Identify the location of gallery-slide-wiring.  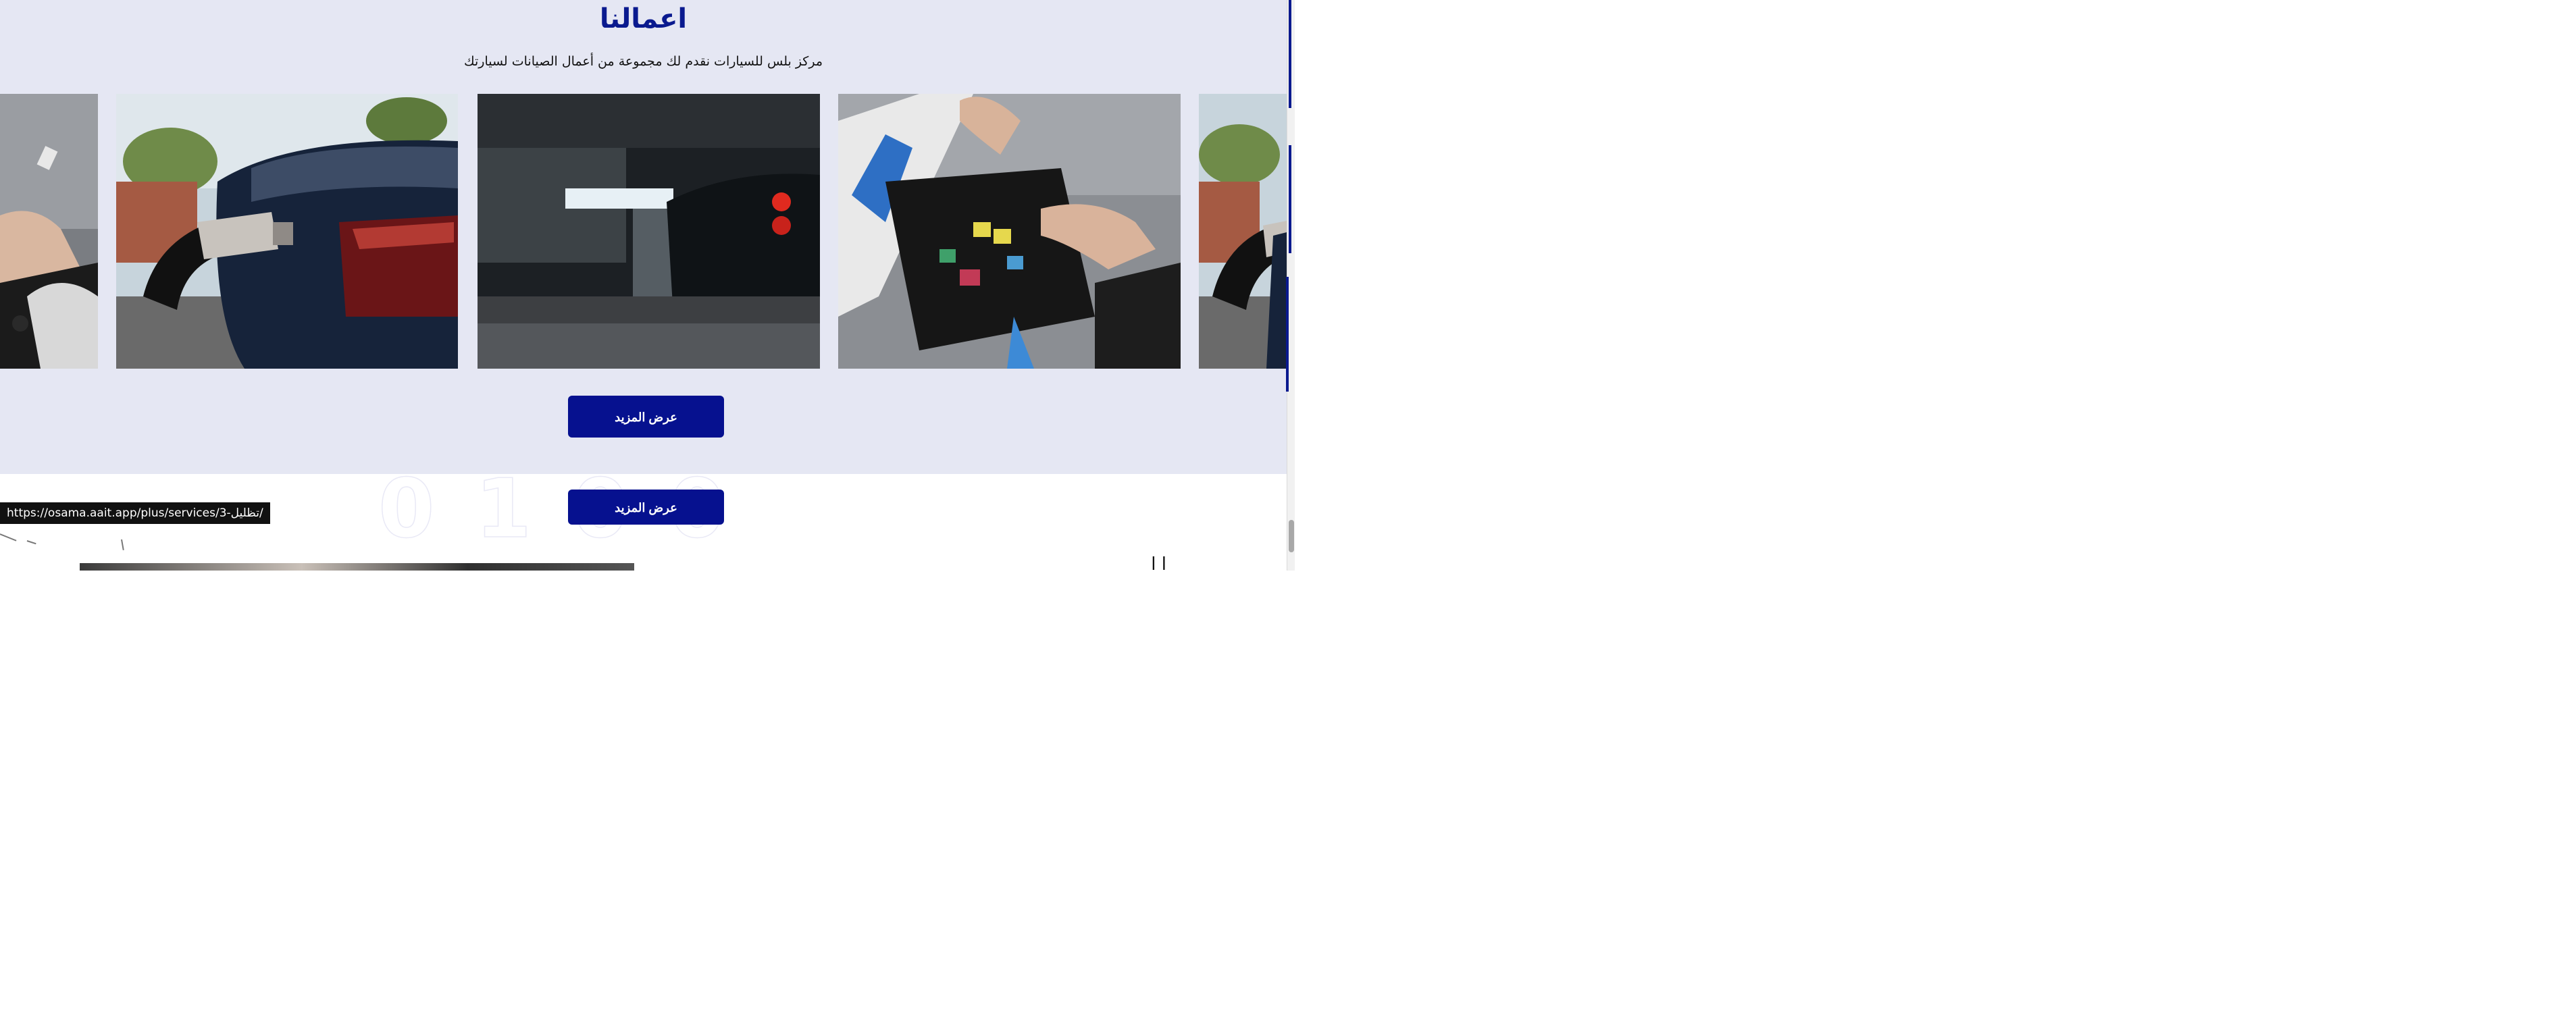
(1009, 232).